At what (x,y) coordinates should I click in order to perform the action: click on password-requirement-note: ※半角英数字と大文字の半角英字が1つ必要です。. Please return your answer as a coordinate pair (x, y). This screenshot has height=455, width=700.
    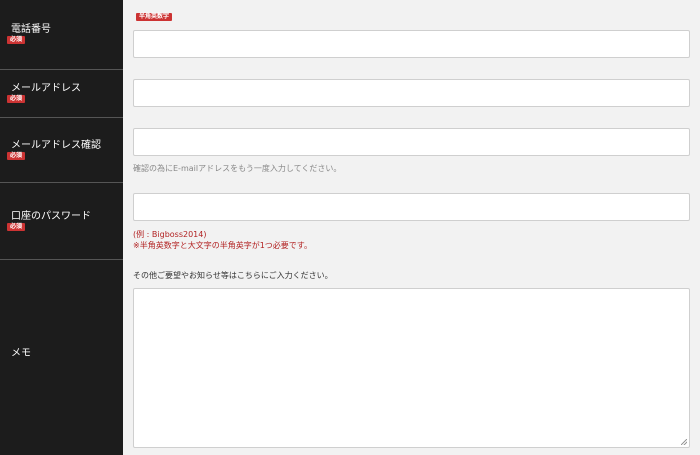
    Looking at the image, I should click on (222, 245).